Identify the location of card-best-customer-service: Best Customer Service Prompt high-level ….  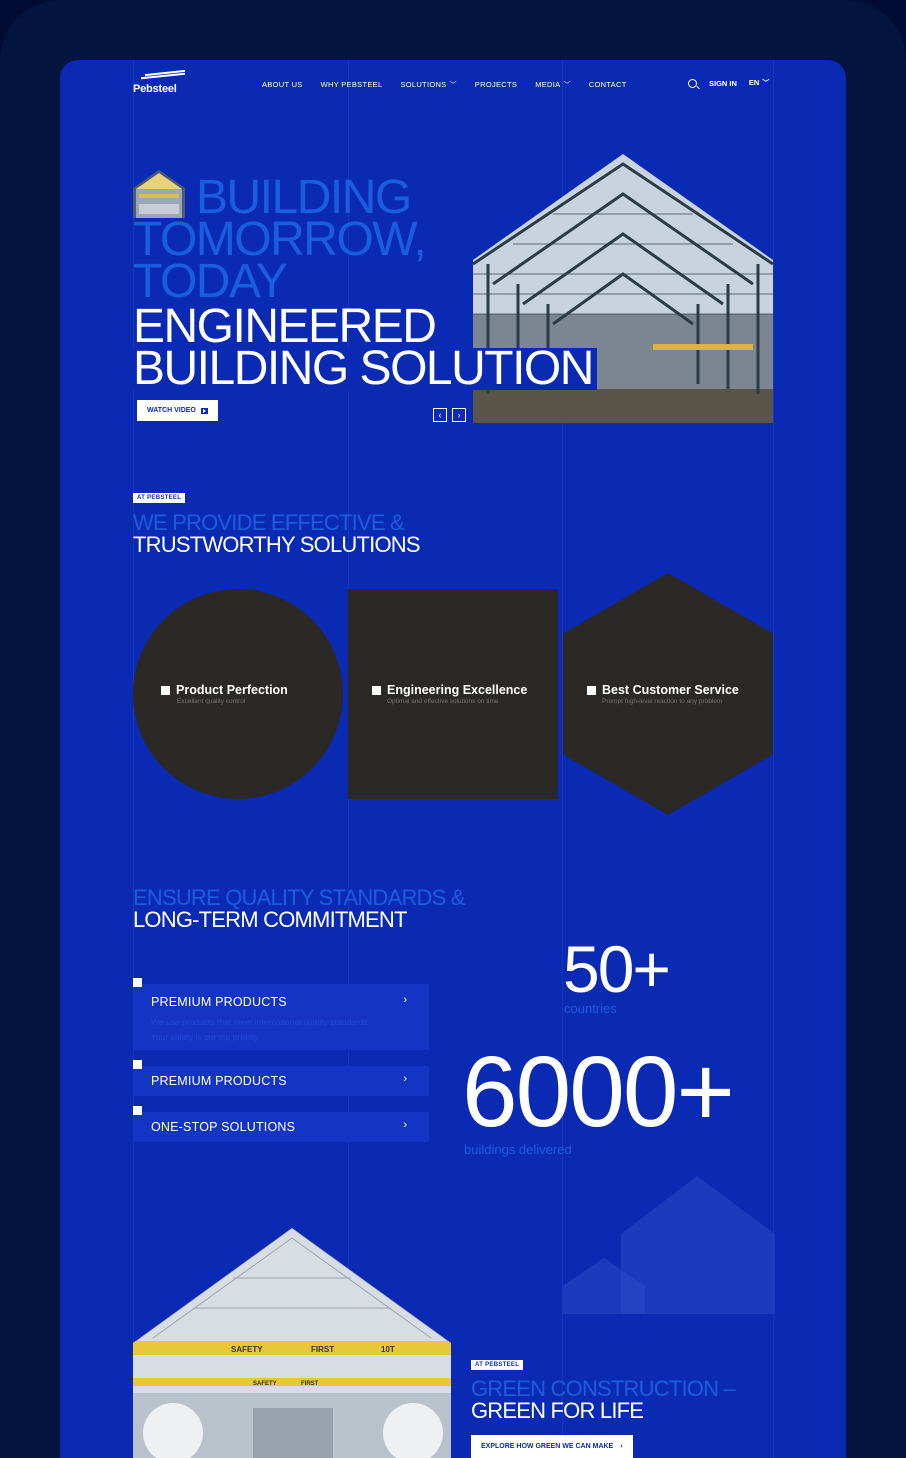
(668, 694).